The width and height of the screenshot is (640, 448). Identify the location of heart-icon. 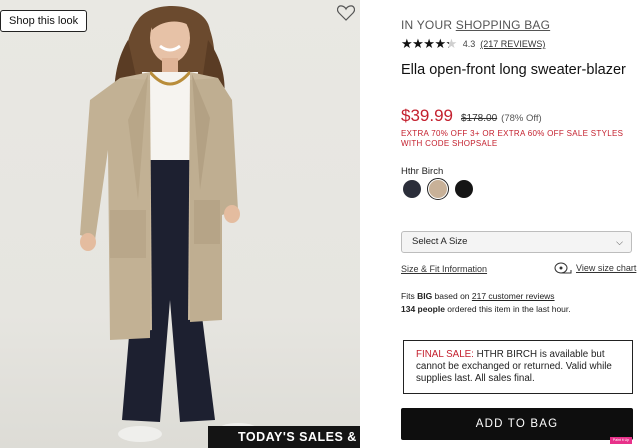
(346, 13).